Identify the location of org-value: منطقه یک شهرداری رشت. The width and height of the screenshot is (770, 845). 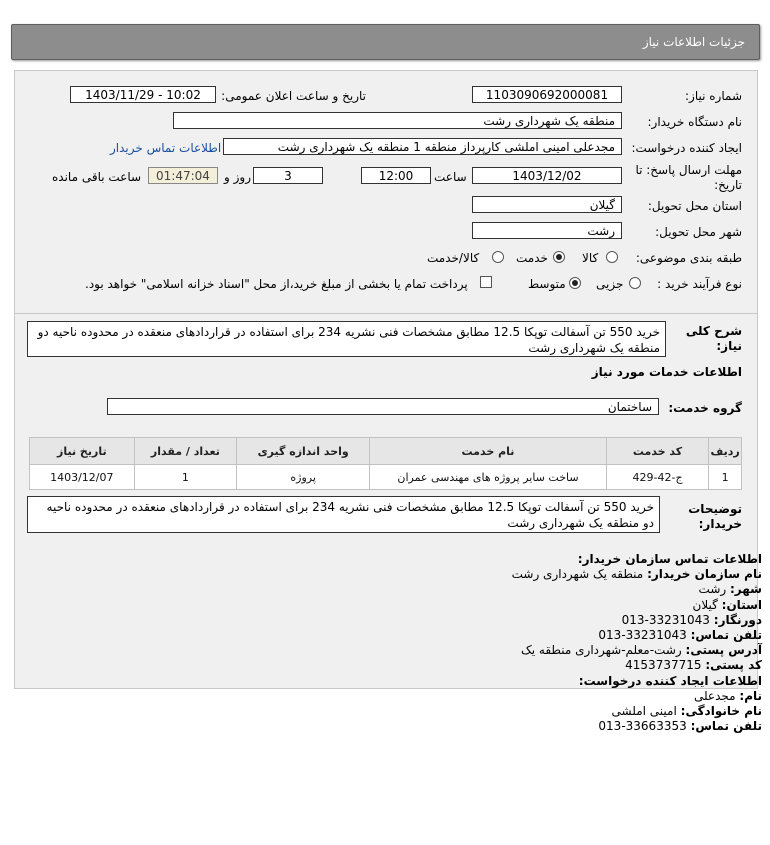
(577, 574).